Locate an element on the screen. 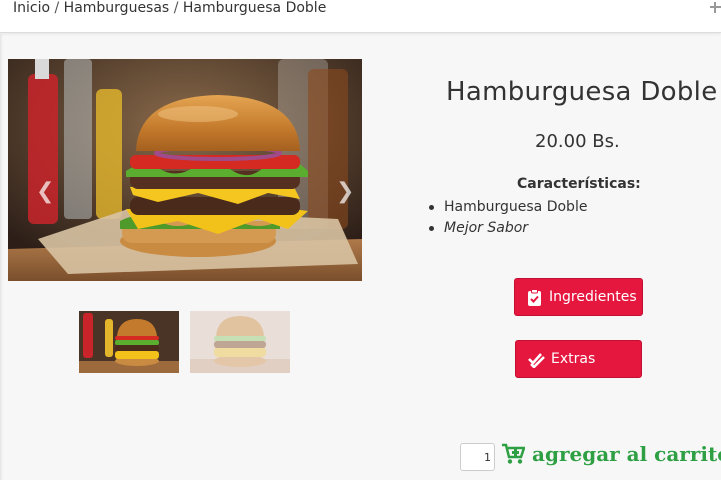  add-to-cart-label: agregar al carrito is located at coordinates (626, 454).